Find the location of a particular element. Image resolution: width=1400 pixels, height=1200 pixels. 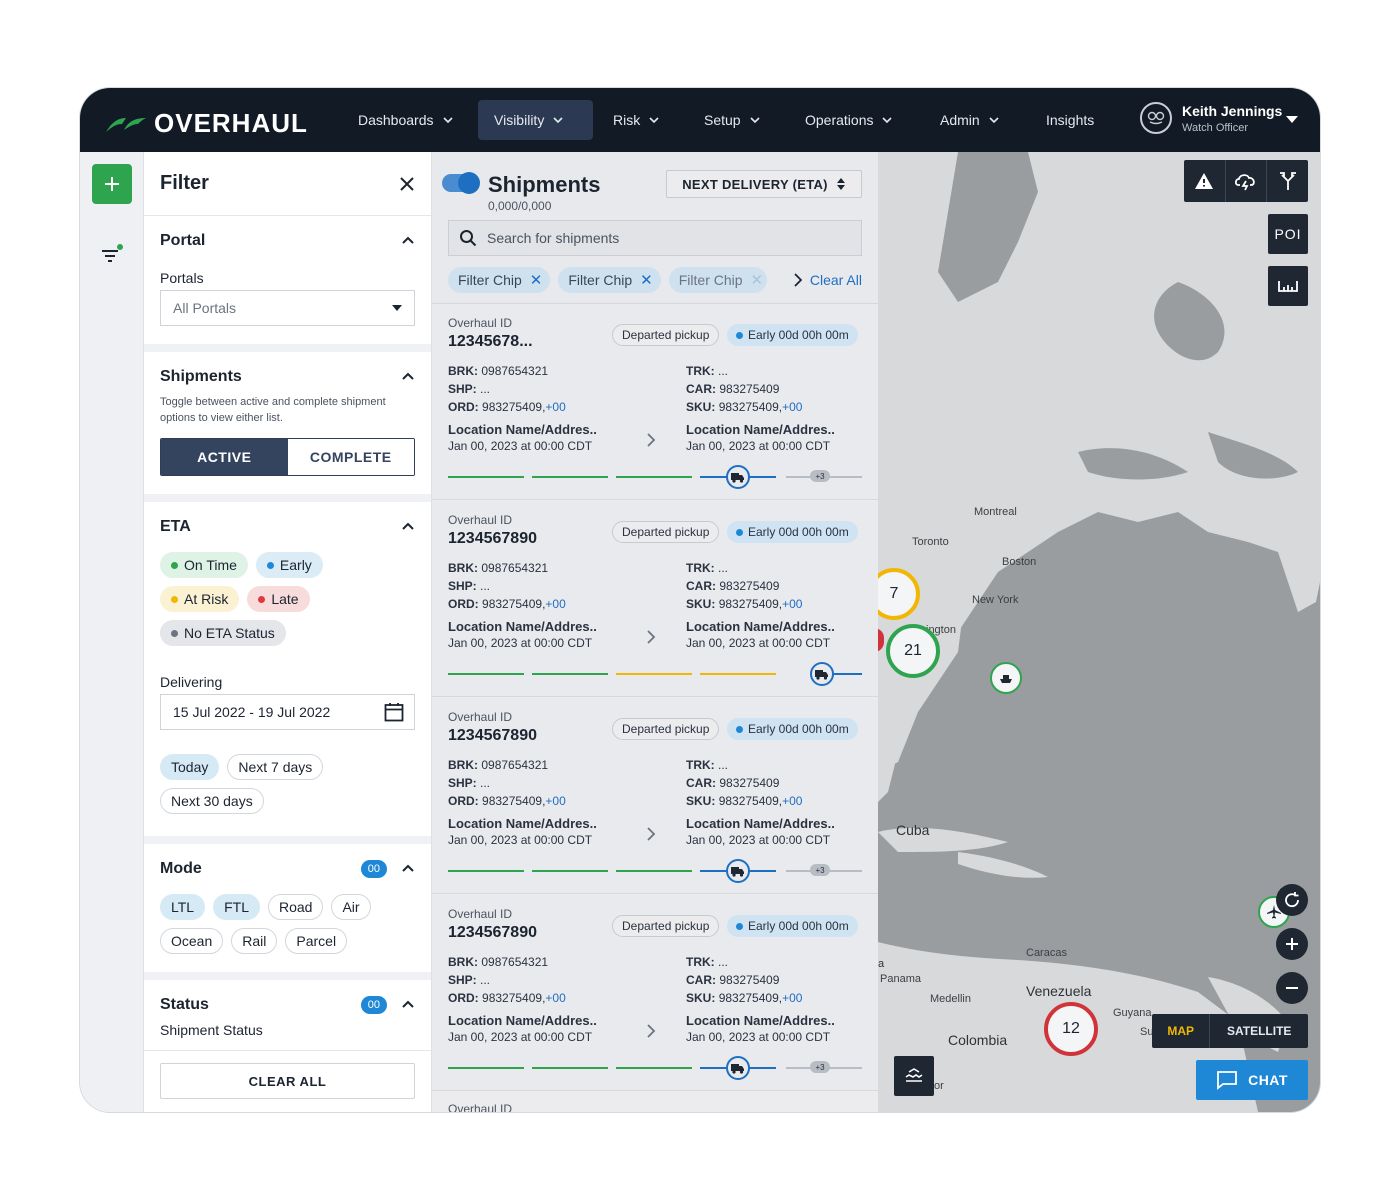

nav-dashboards: Dashboards is located at coordinates (406, 120).